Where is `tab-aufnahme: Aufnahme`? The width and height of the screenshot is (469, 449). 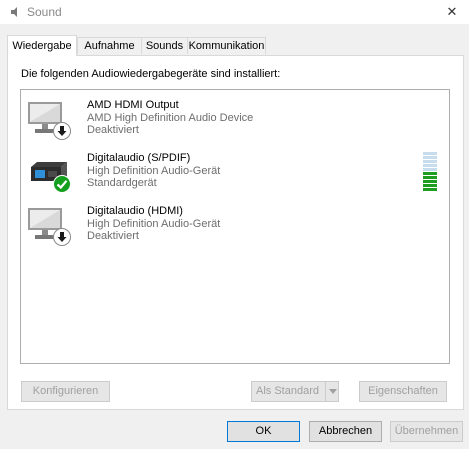
tab-aufnahme: Aufnahme is located at coordinates (109, 45).